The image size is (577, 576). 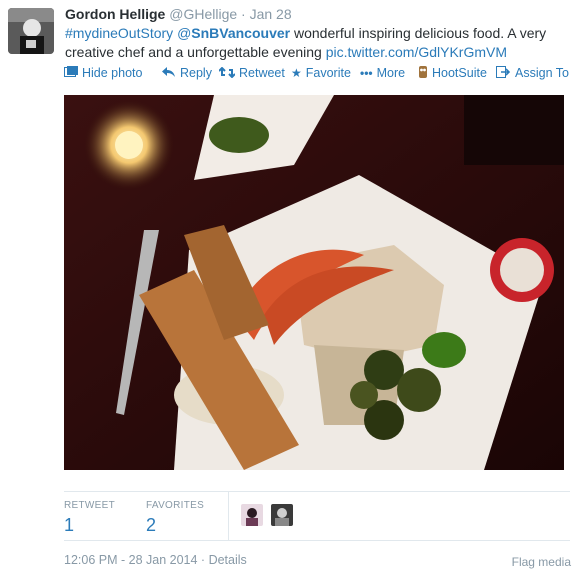 I want to click on favorite-button: ★ Favorite, so click(x=321, y=73).